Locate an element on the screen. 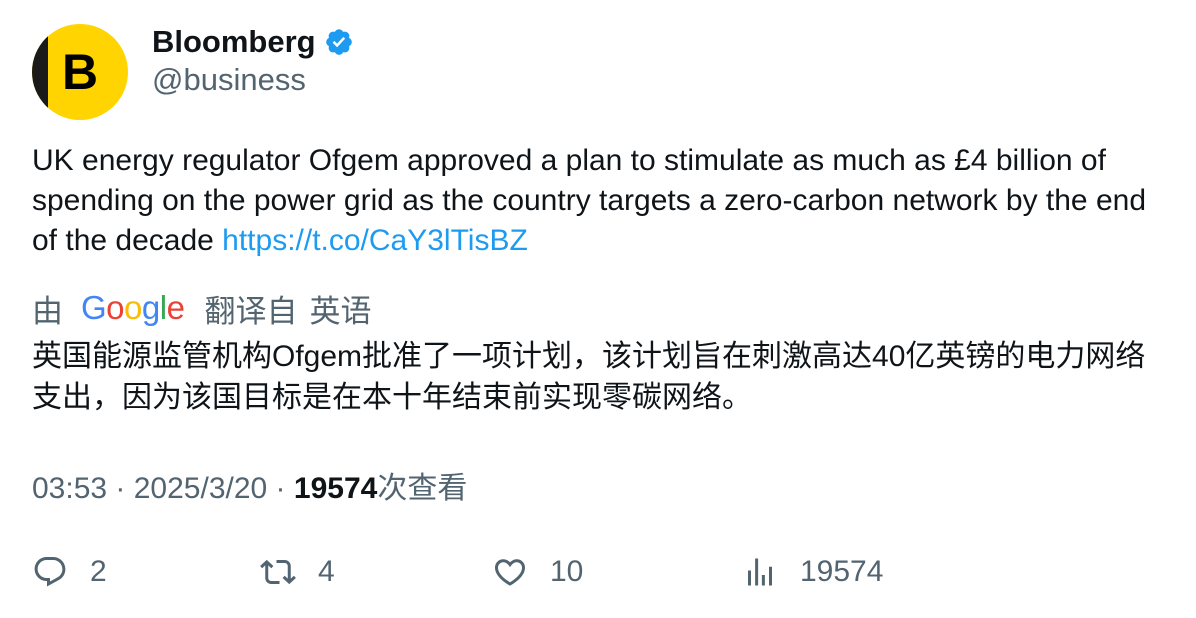 This screenshot has height=618, width=1196. google-logo-letter: g is located at coordinates (150, 307).